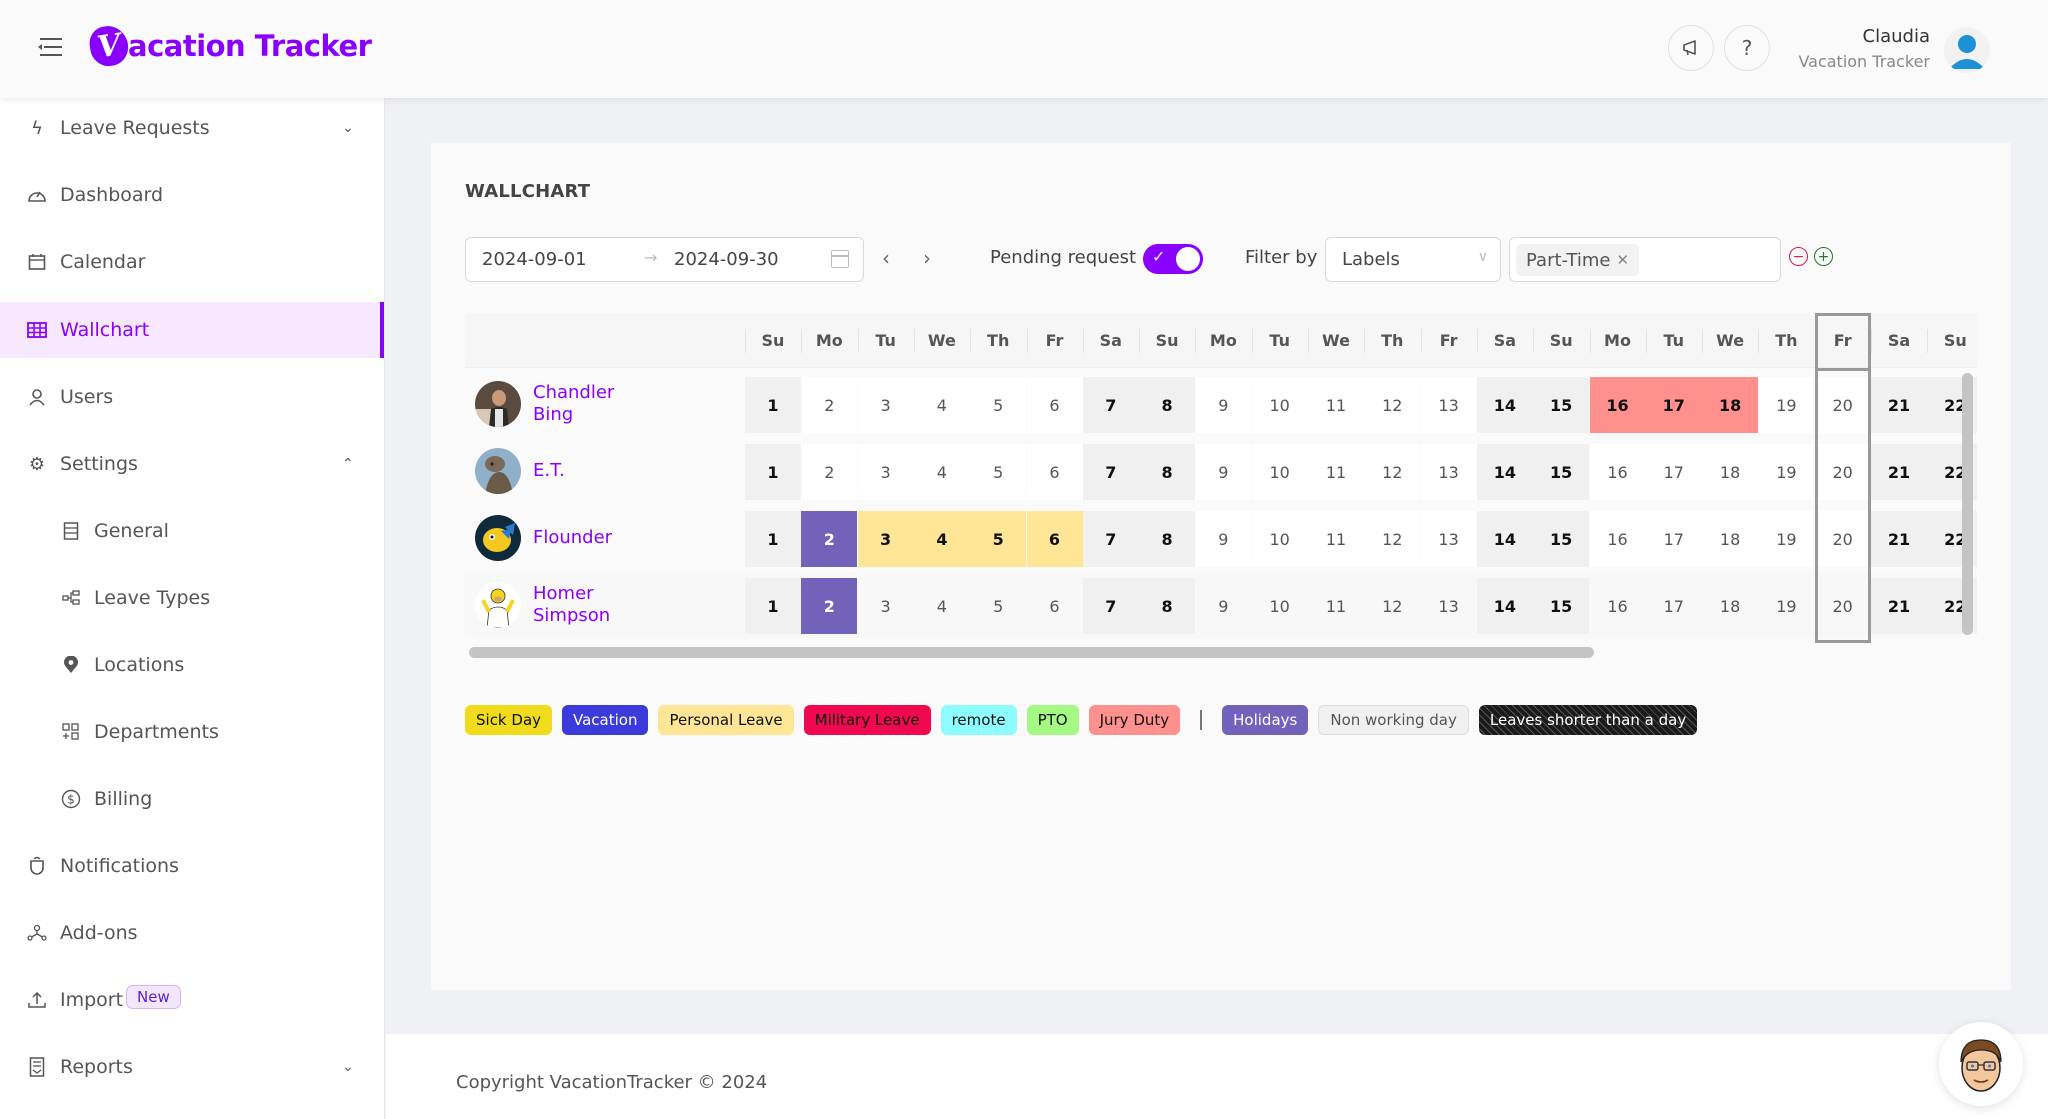 The image size is (2048, 1119). I want to click on sidebar-item-reports: Reports ⌄, so click(192, 1067).